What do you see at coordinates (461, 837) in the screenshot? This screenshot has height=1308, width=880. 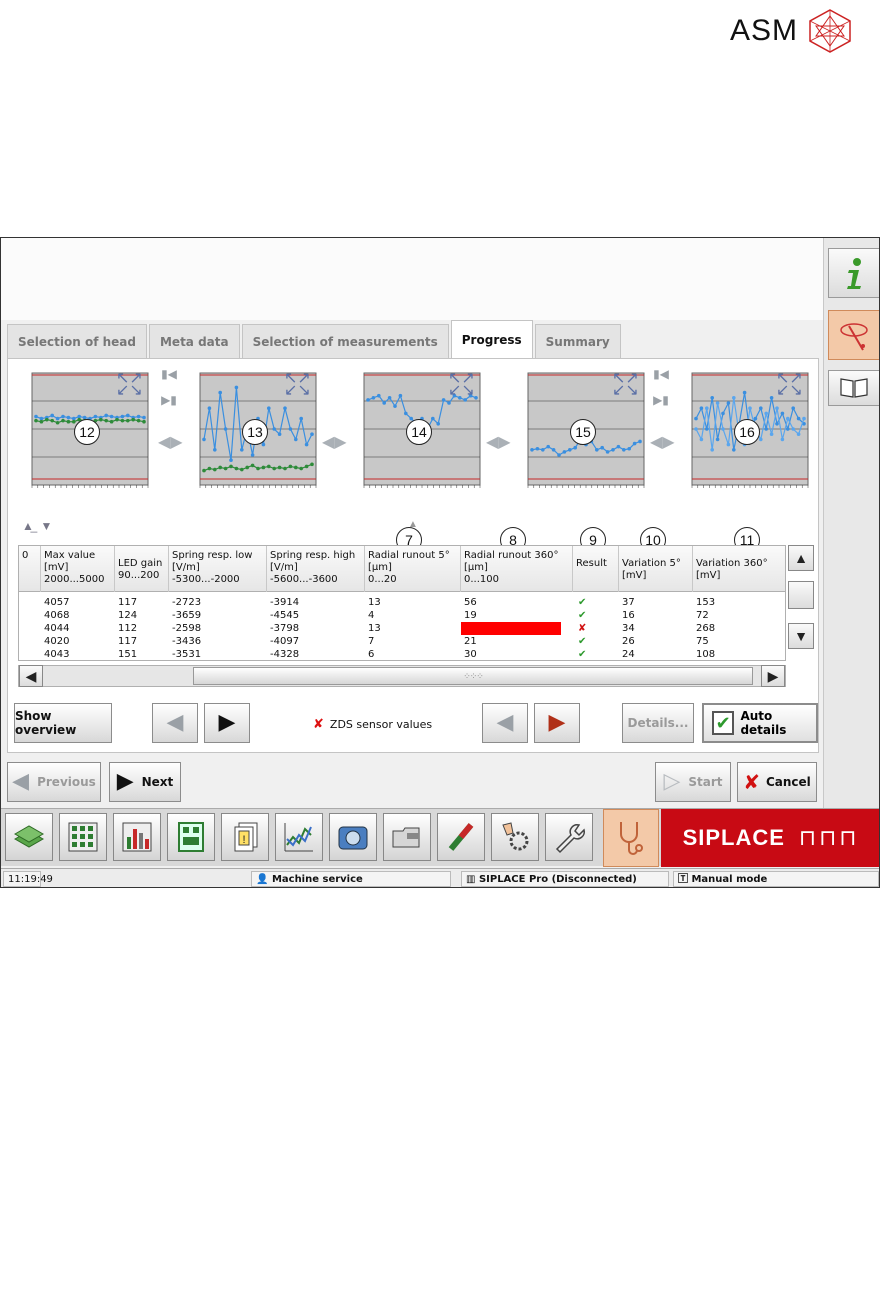 I see `nozzle-icon` at bounding box center [461, 837].